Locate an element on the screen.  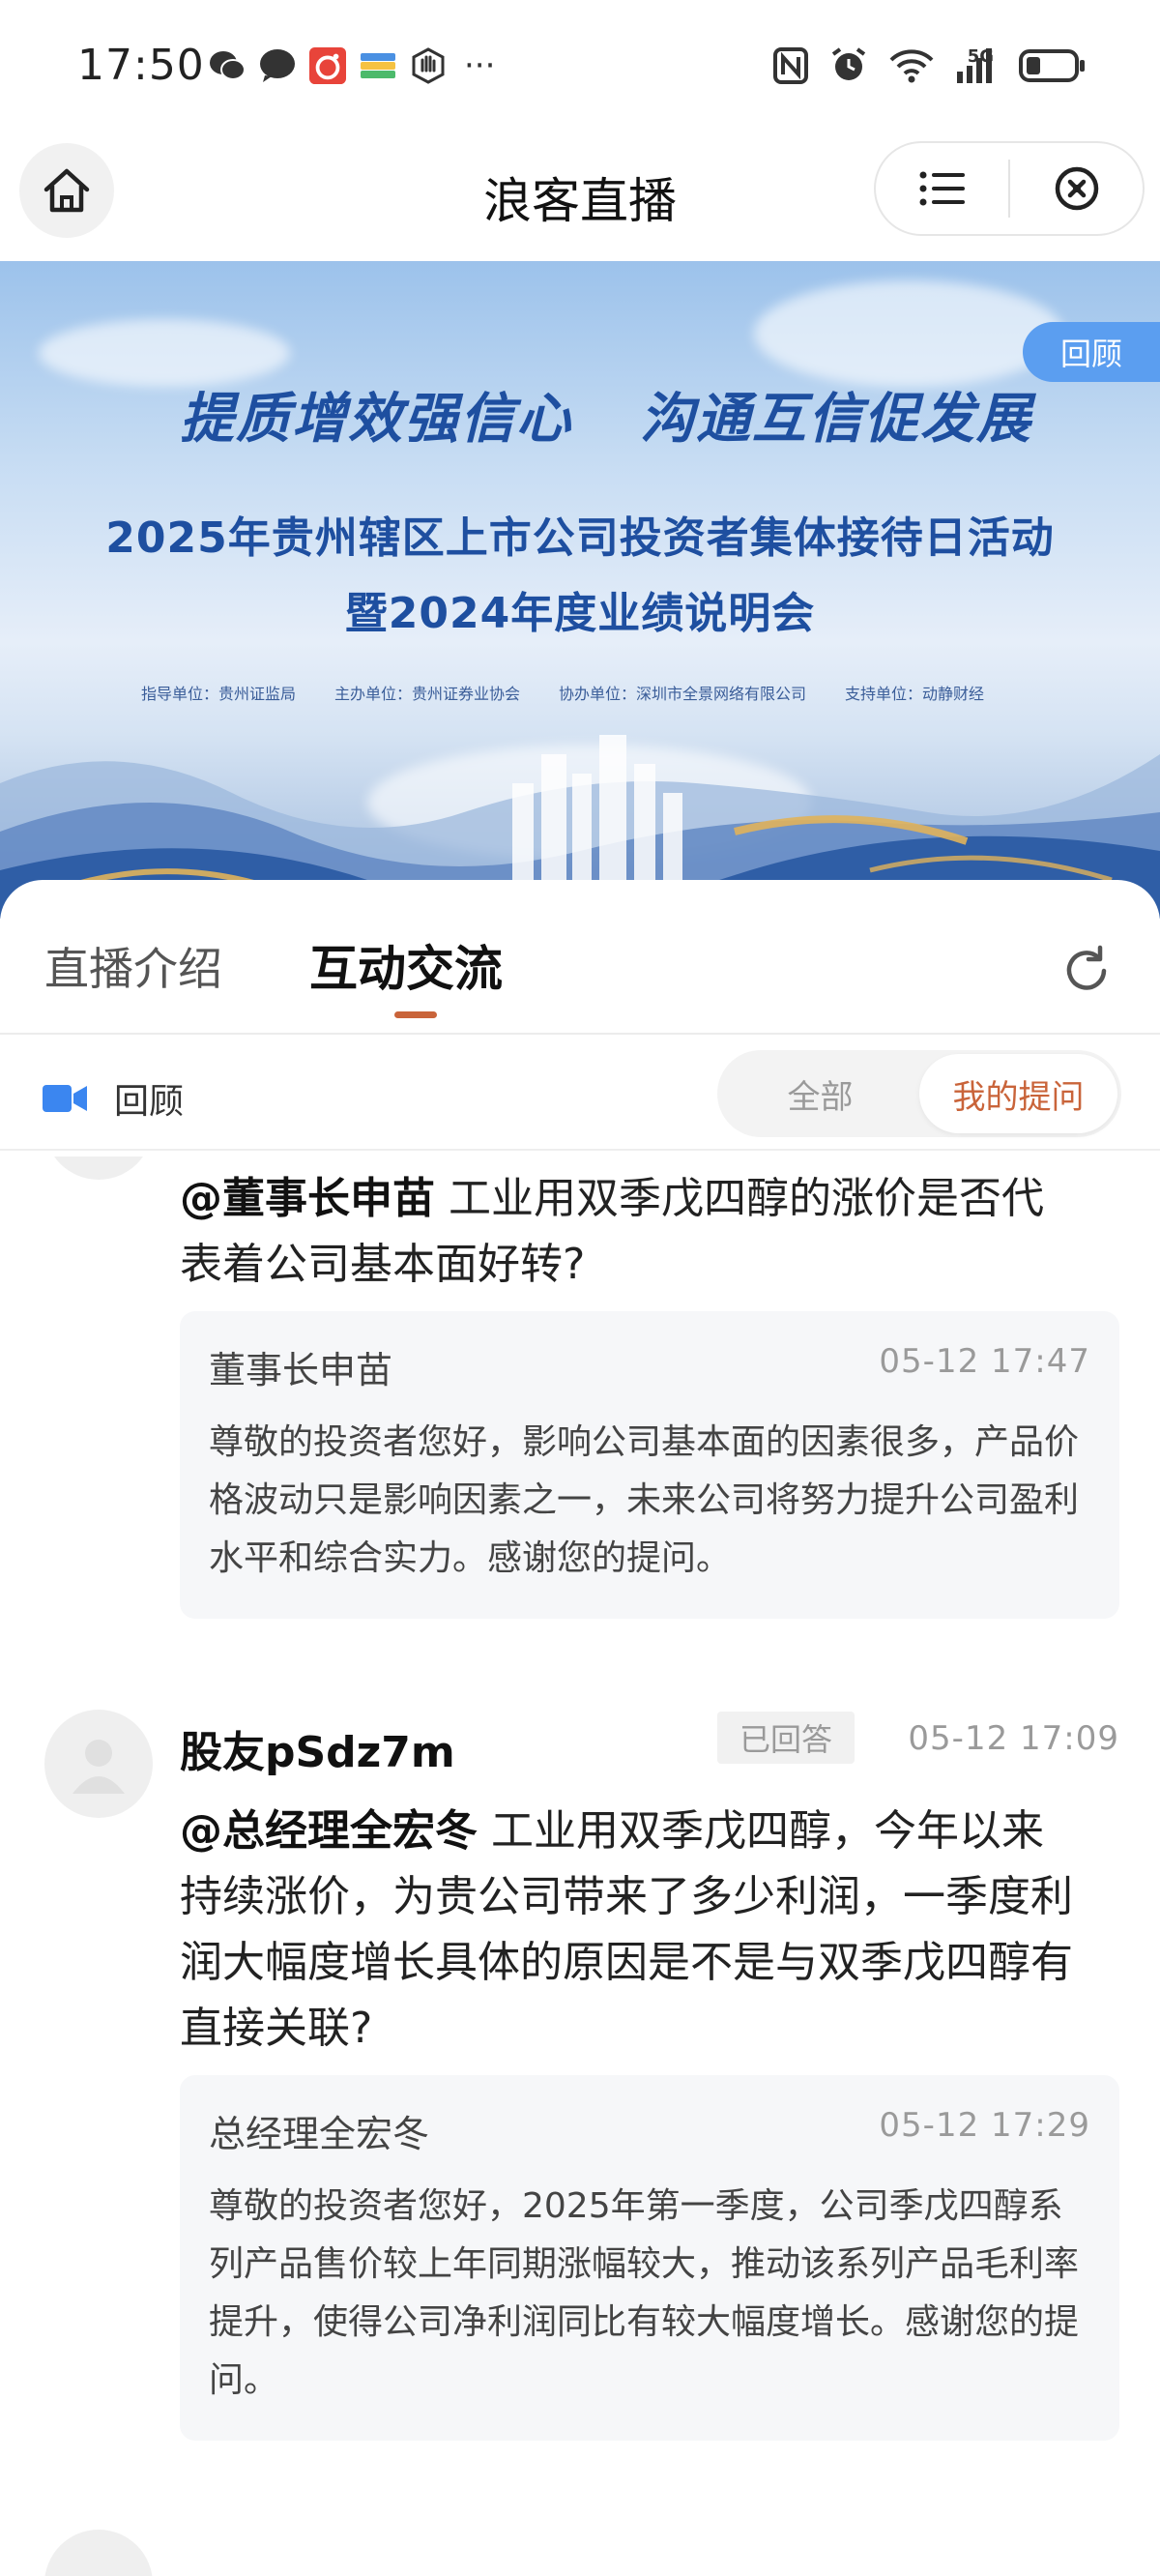
question-mention: @总经理全宏冬 is located at coordinates (329, 1831).